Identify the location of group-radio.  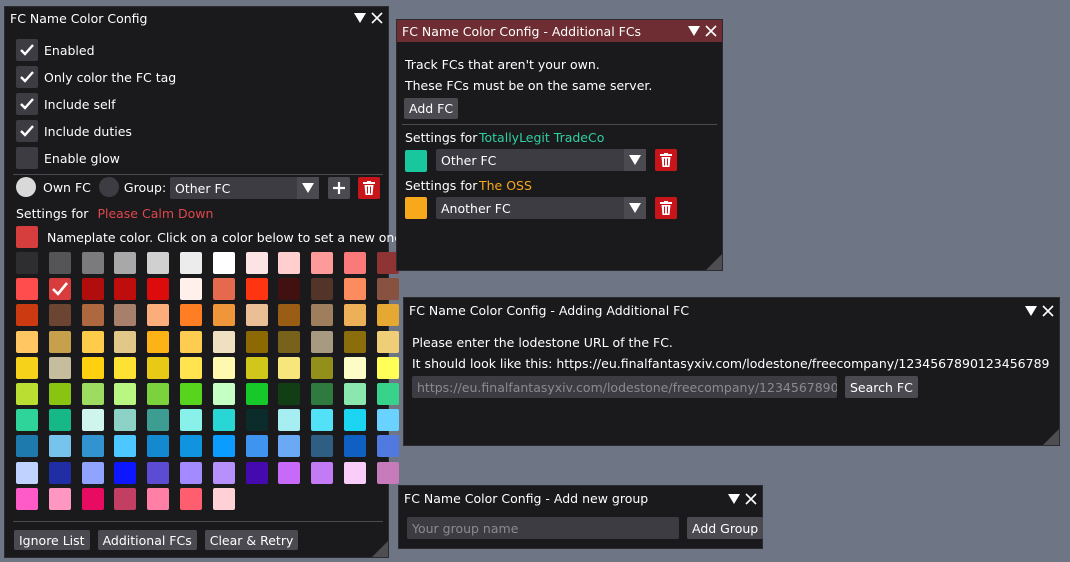
(108, 187).